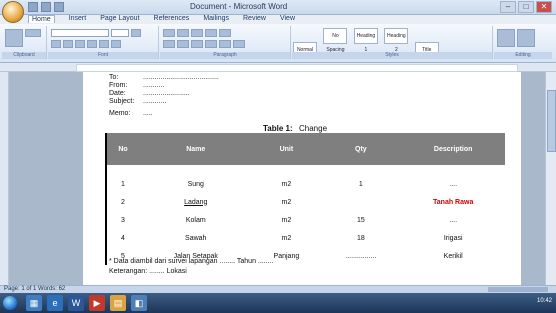 The image size is (556, 313). What do you see at coordinates (518, 289) in the screenshot?
I see `zoom-slider` at bounding box center [518, 289].